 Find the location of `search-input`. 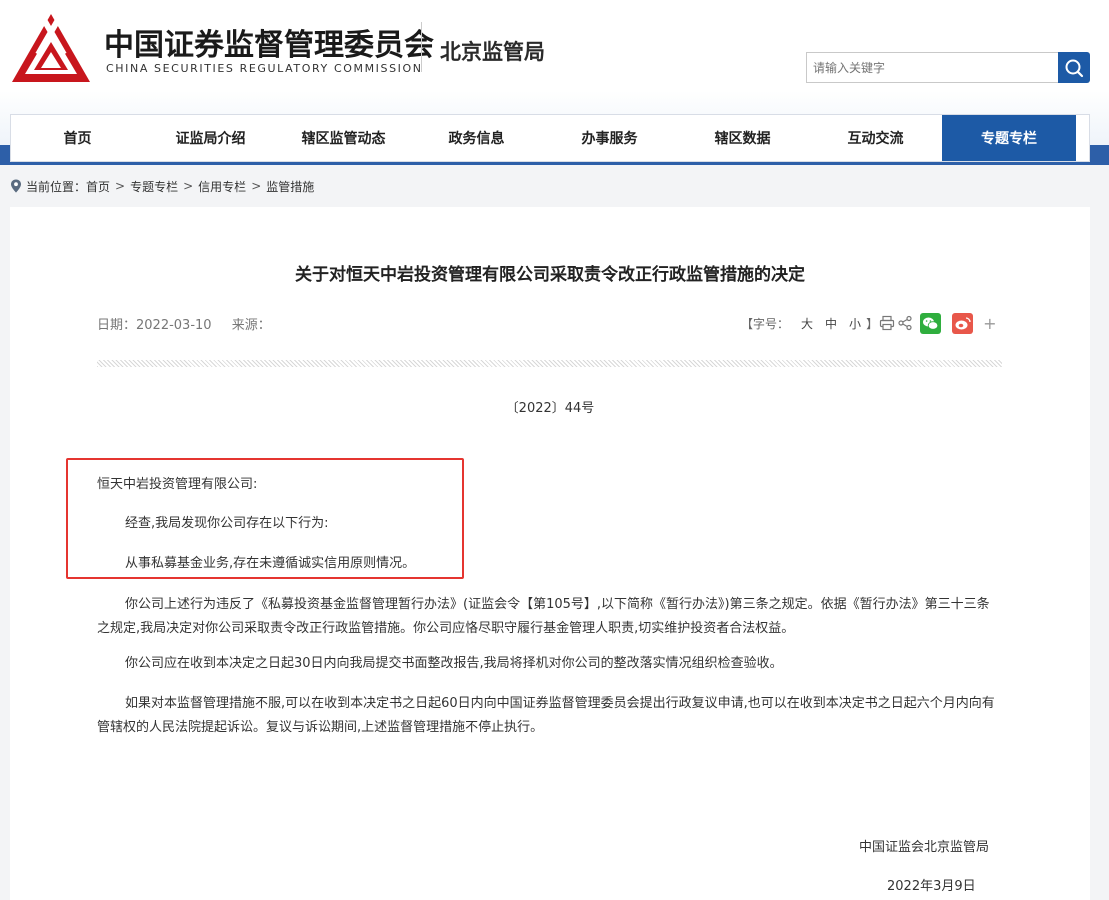

search-input is located at coordinates (932, 67).